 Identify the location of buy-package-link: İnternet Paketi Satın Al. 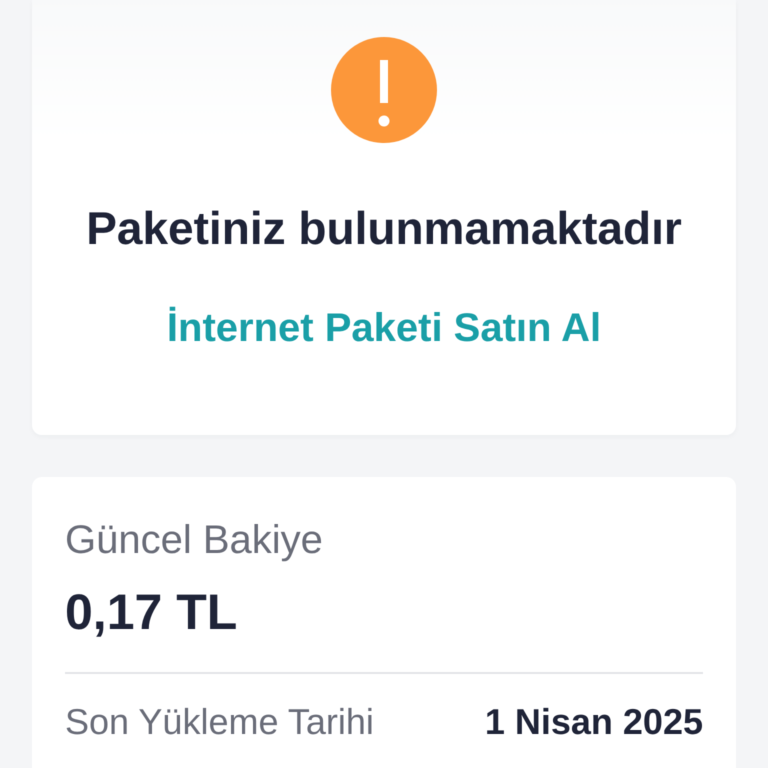
(384, 328).